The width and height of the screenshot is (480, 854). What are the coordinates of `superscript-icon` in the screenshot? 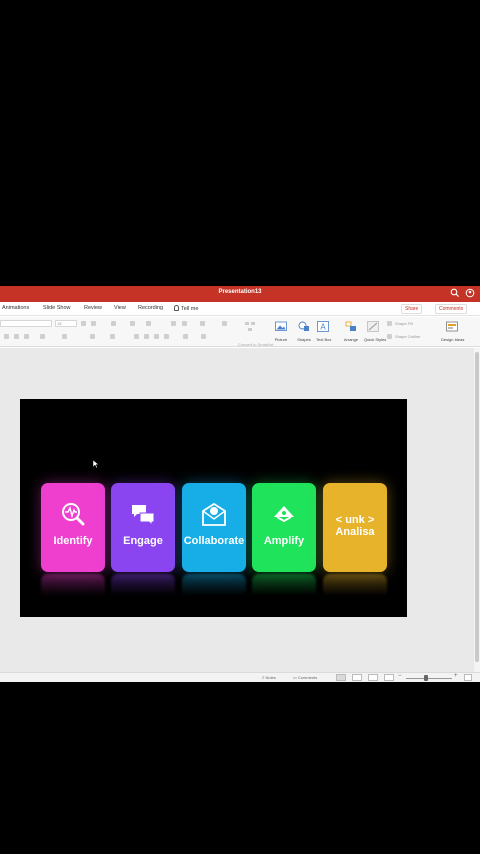 It's located at (64, 336).